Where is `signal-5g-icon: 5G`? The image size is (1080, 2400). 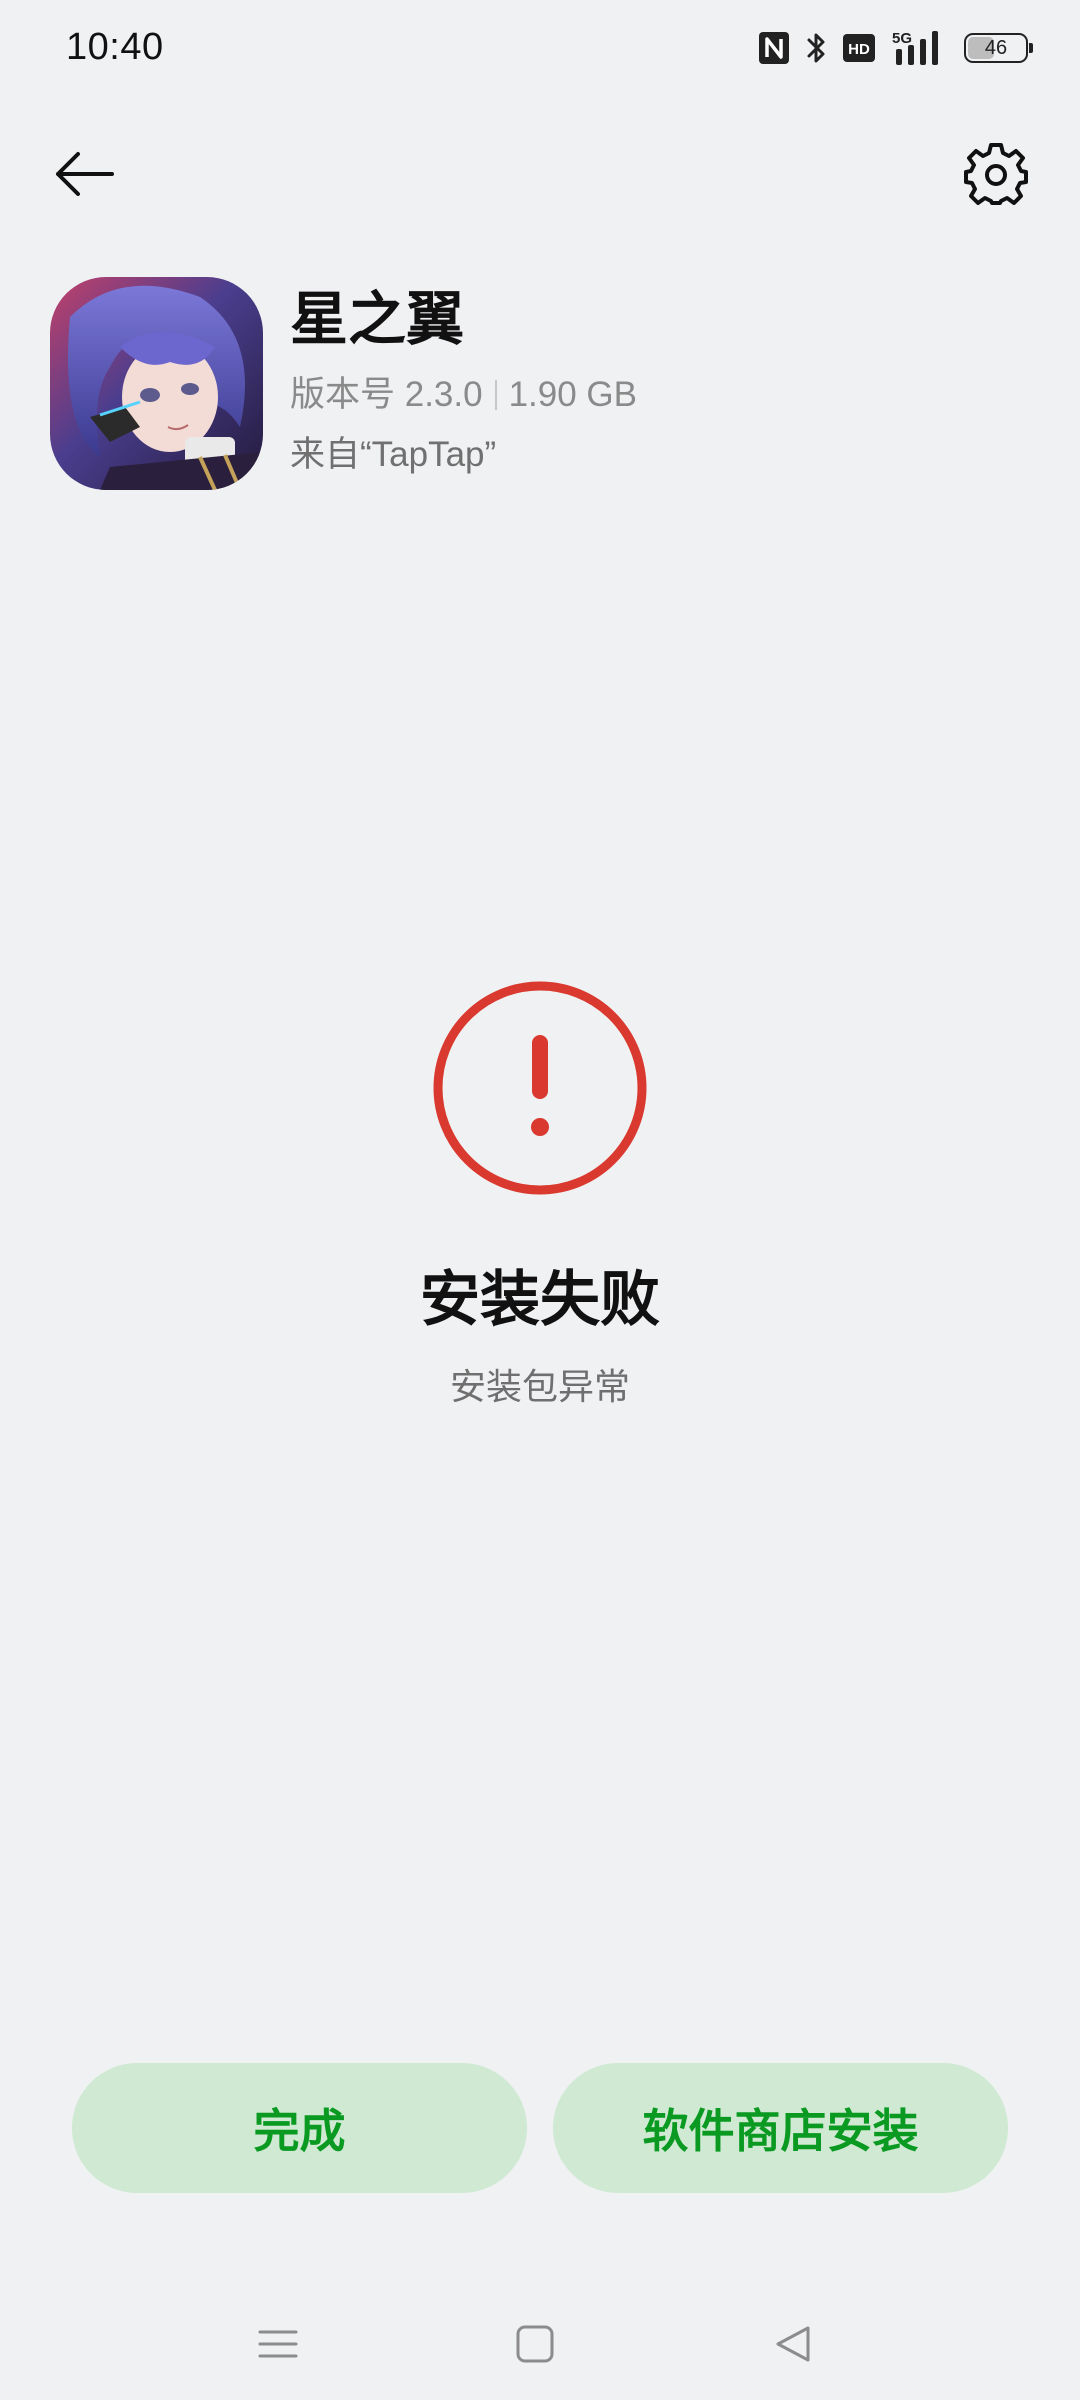
signal-5g-icon: 5G is located at coordinates (920, 48).